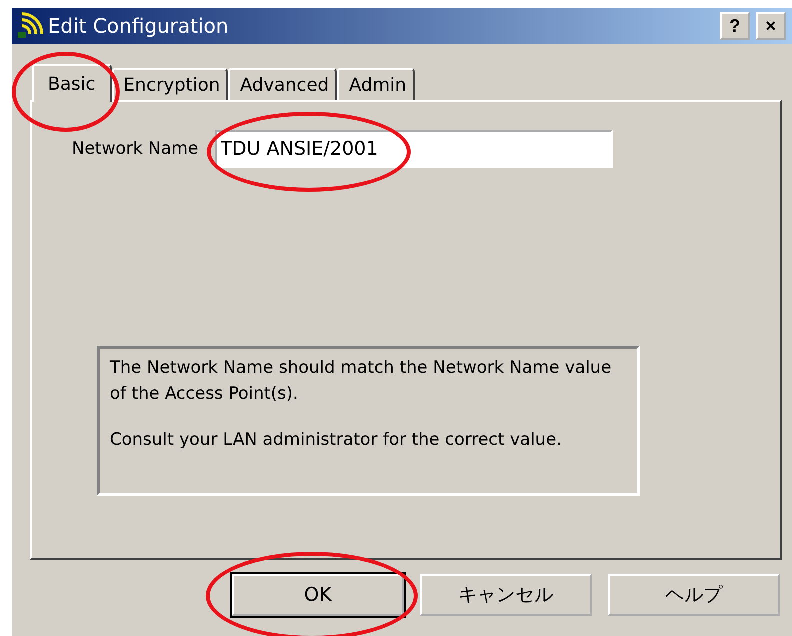 The height and width of the screenshot is (636, 792). I want to click on help-button: ?, so click(735, 26).